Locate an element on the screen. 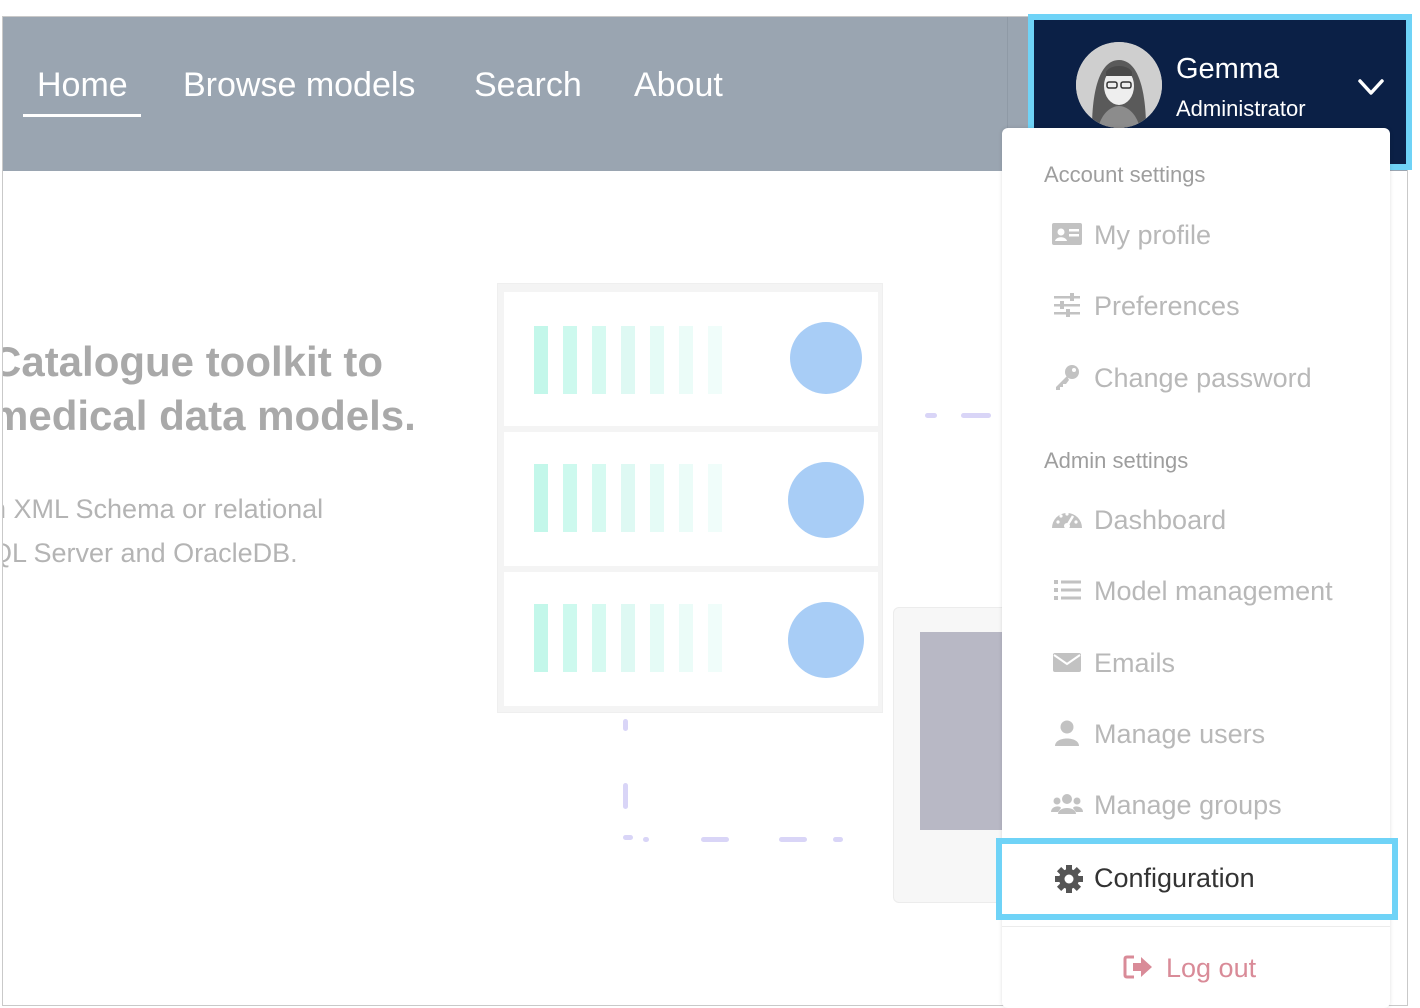 The image size is (1420, 1008). hero-title-line-1: Catalogue toolkit to is located at coordinates (192, 361).